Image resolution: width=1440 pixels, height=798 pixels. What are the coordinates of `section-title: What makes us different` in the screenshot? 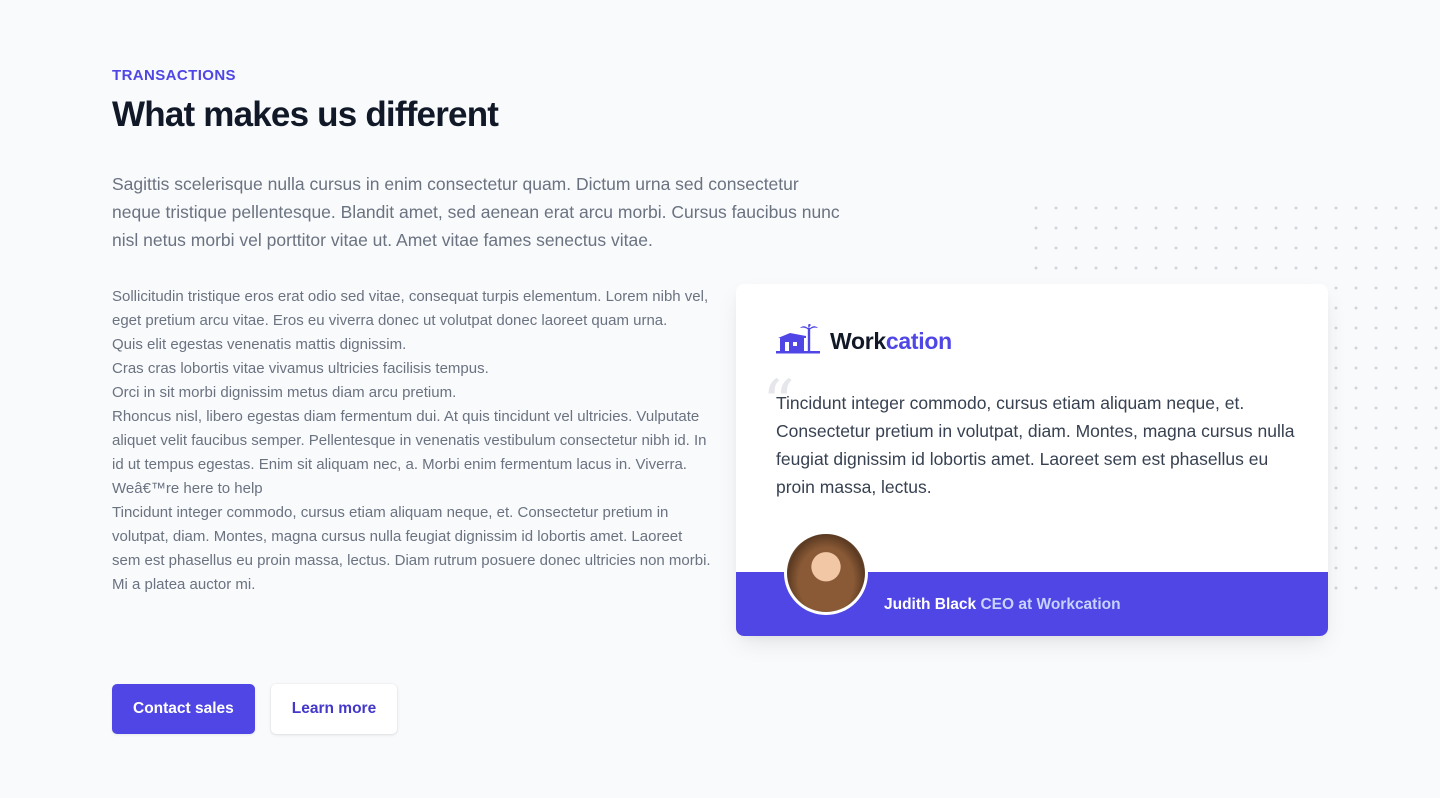 It's located at (305, 114).